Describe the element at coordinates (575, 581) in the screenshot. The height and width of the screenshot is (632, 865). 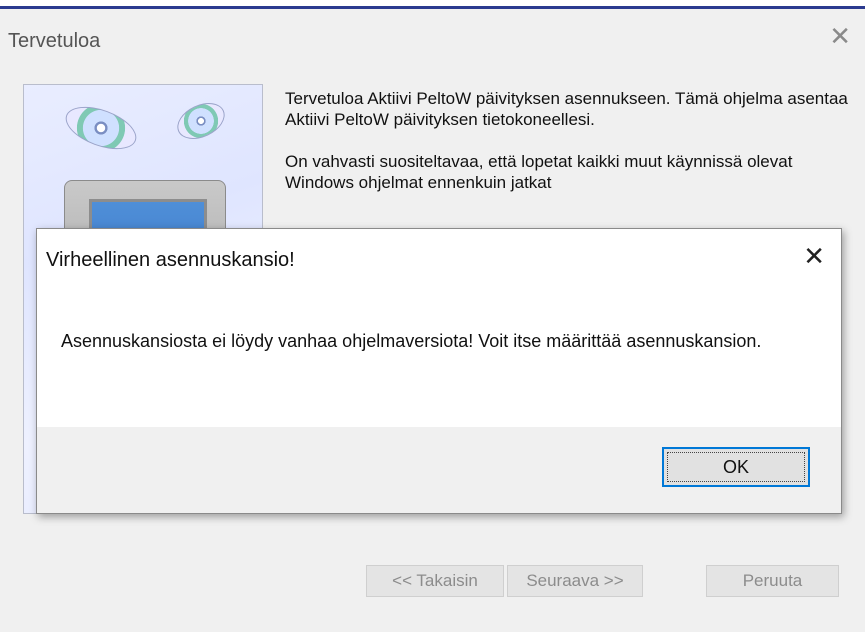
I see `next-button: Seuraava >>` at that location.